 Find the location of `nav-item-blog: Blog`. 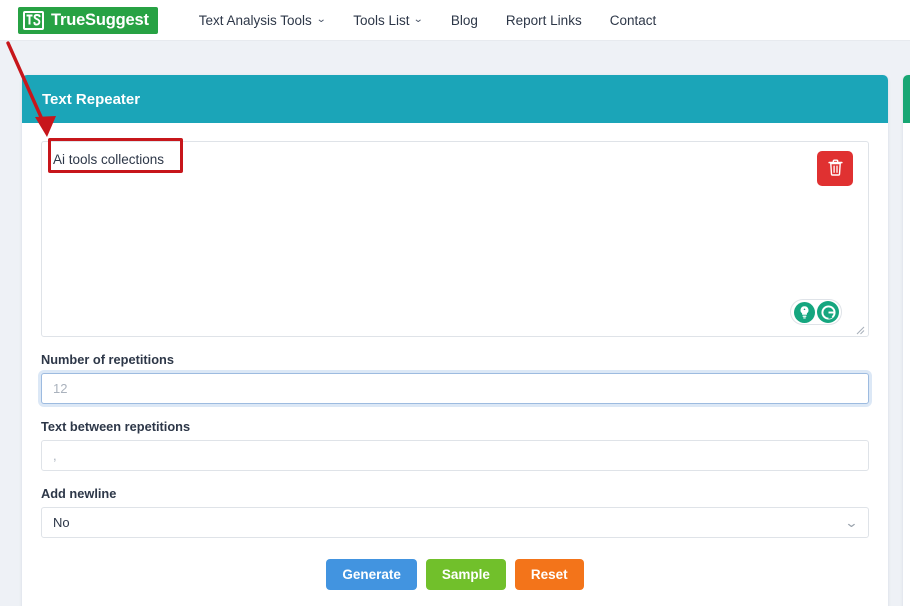

nav-item-blog: Blog is located at coordinates (464, 20).